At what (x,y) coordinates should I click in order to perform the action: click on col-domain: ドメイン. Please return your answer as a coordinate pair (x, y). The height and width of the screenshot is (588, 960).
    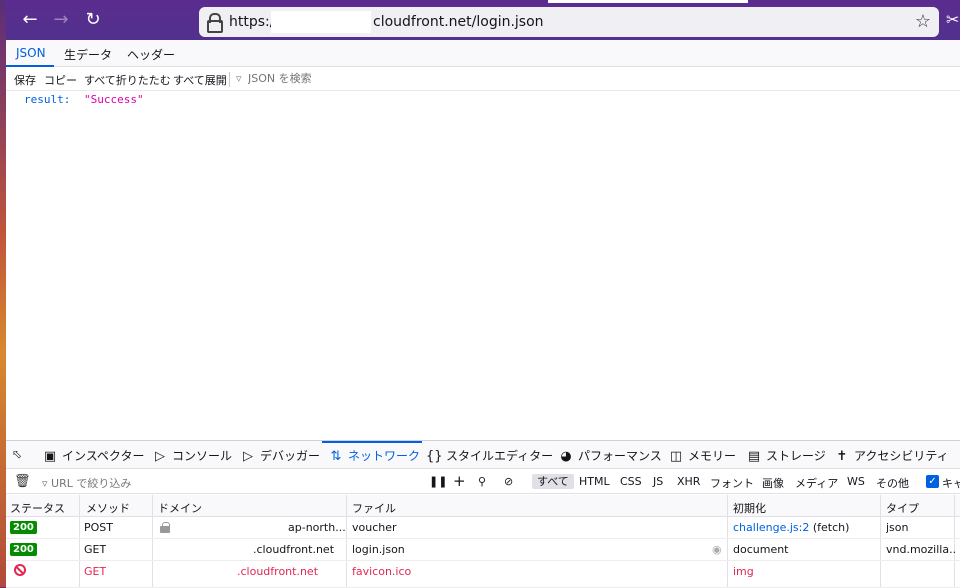
    Looking at the image, I should click on (180, 508).